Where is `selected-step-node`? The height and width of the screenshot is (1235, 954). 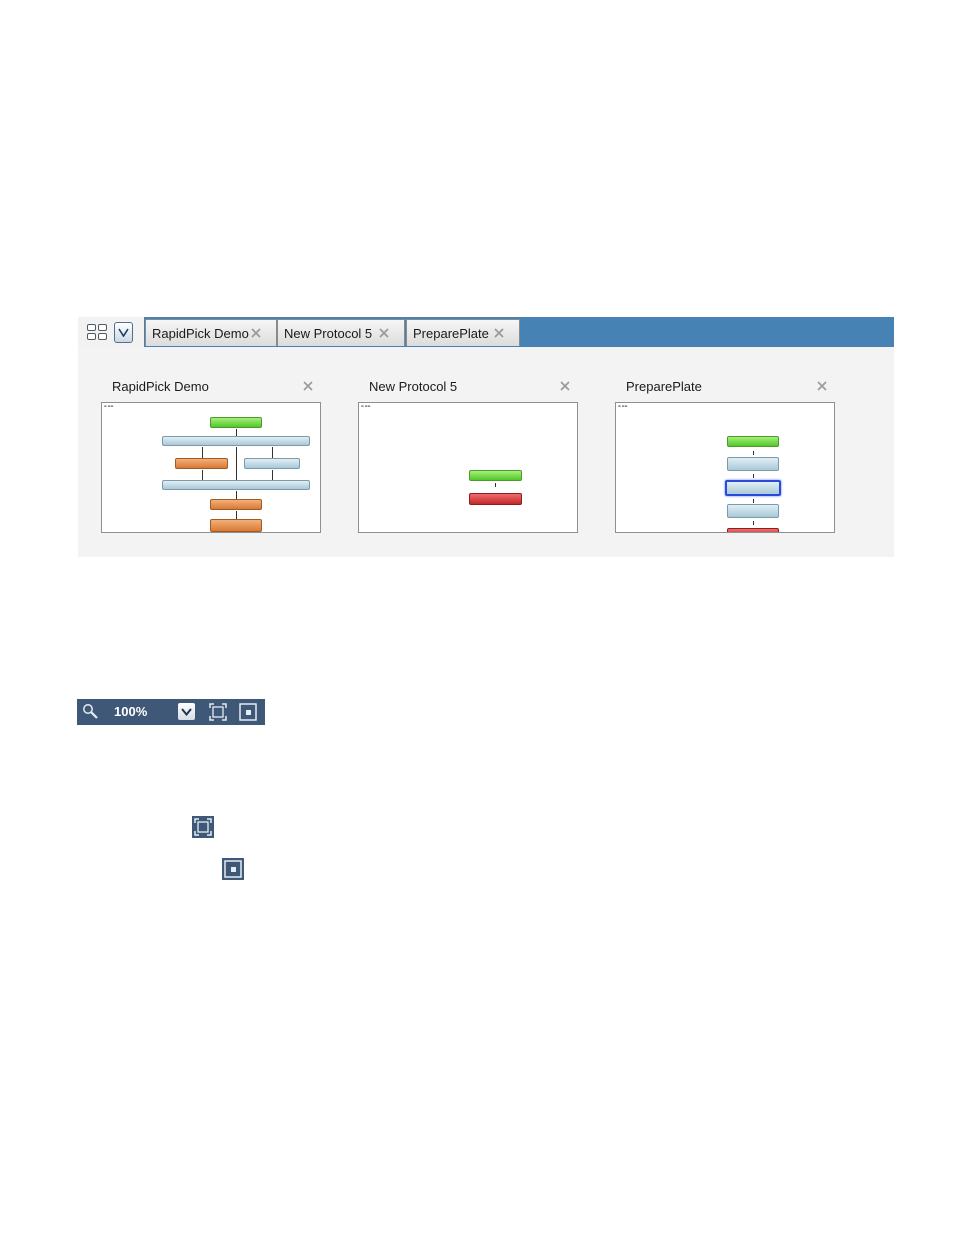
selected-step-node is located at coordinates (753, 488).